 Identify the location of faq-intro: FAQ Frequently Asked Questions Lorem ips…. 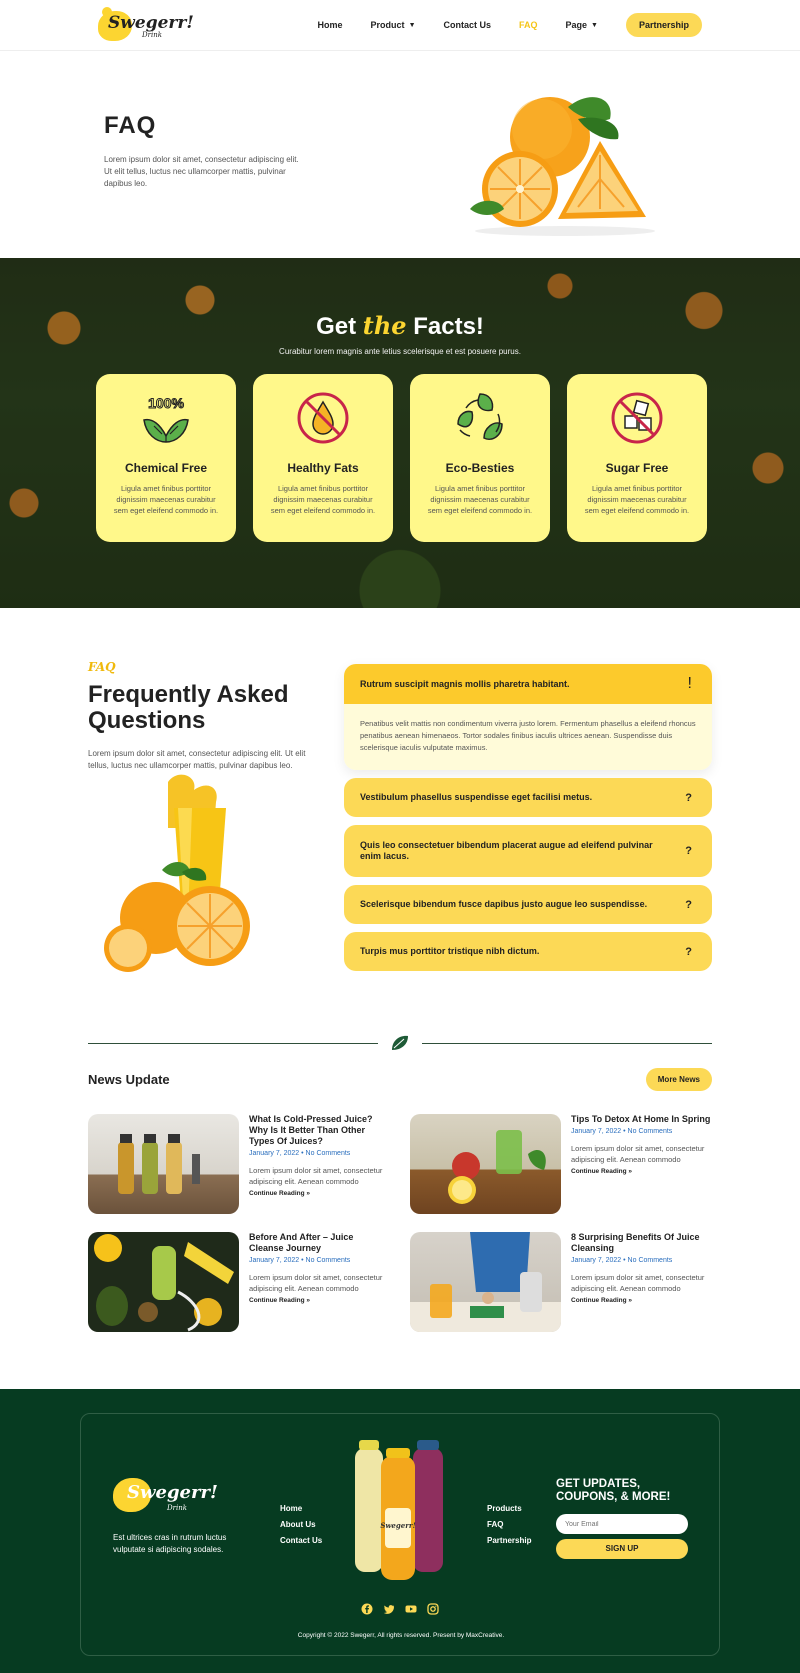
(198, 716).